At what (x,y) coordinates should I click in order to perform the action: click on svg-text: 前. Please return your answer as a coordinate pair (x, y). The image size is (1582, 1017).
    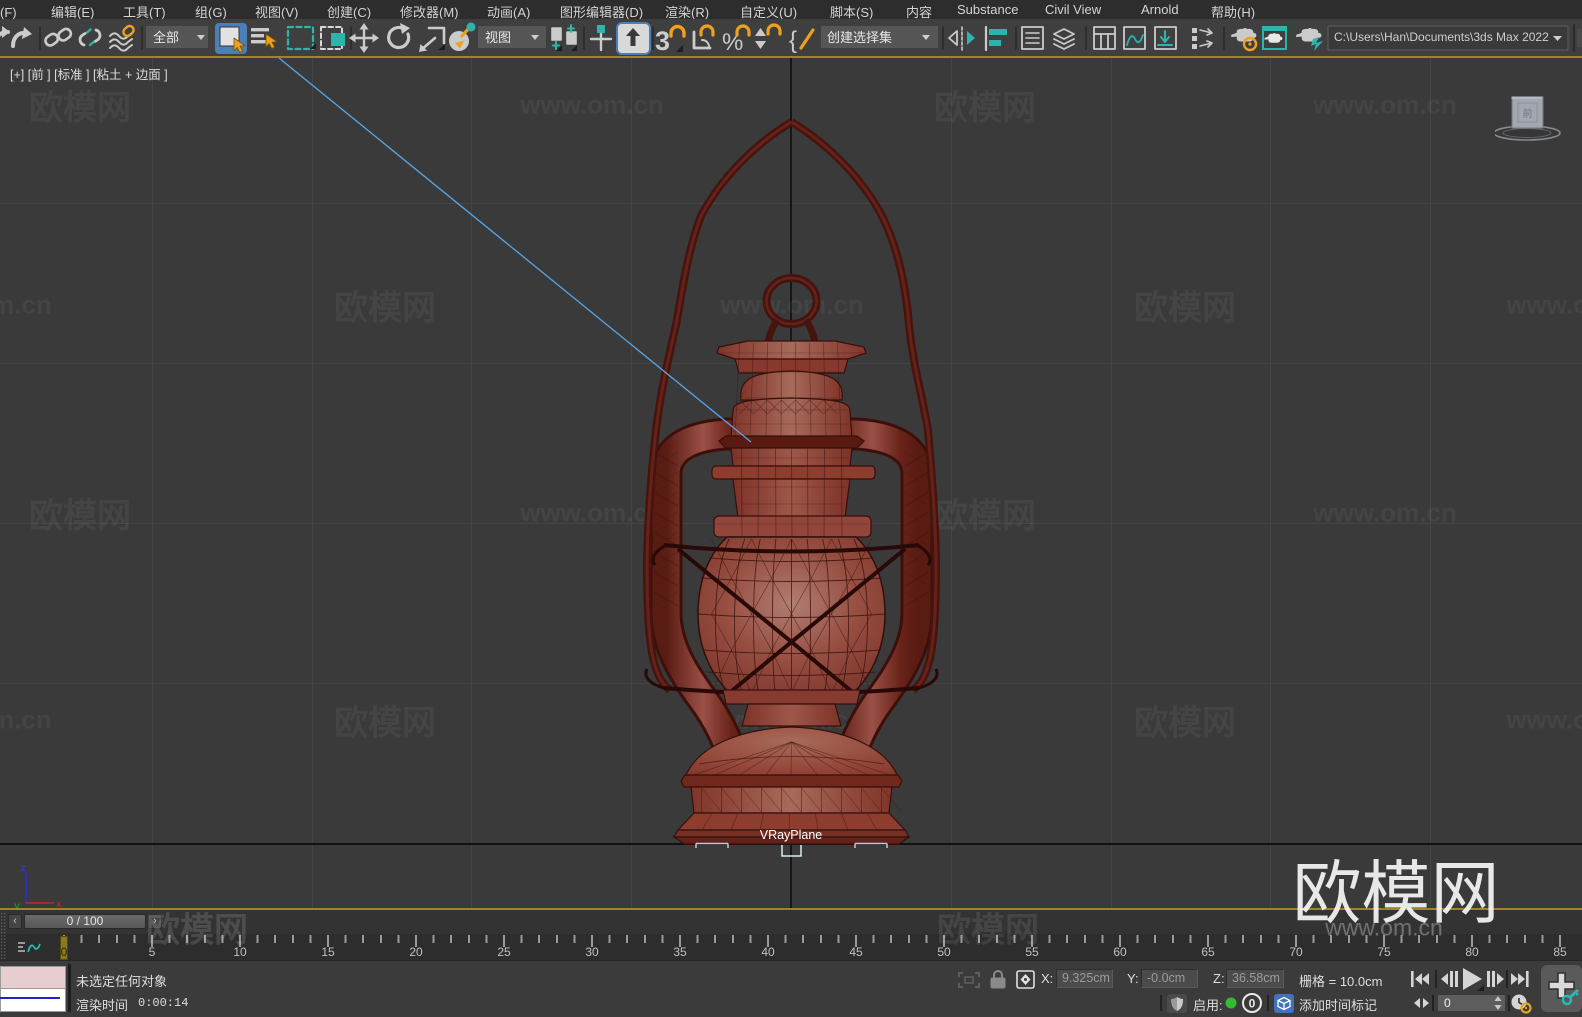
    Looking at the image, I should click on (1528, 112).